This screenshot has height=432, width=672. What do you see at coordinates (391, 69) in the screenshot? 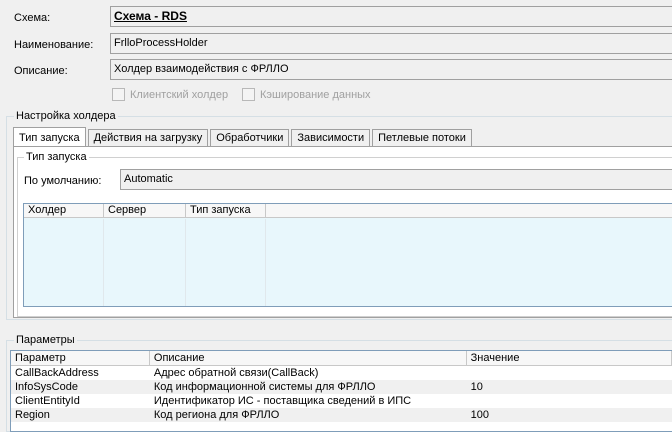
I see `description-field: Холдер взаимодействия с ФРЛЛО` at bounding box center [391, 69].